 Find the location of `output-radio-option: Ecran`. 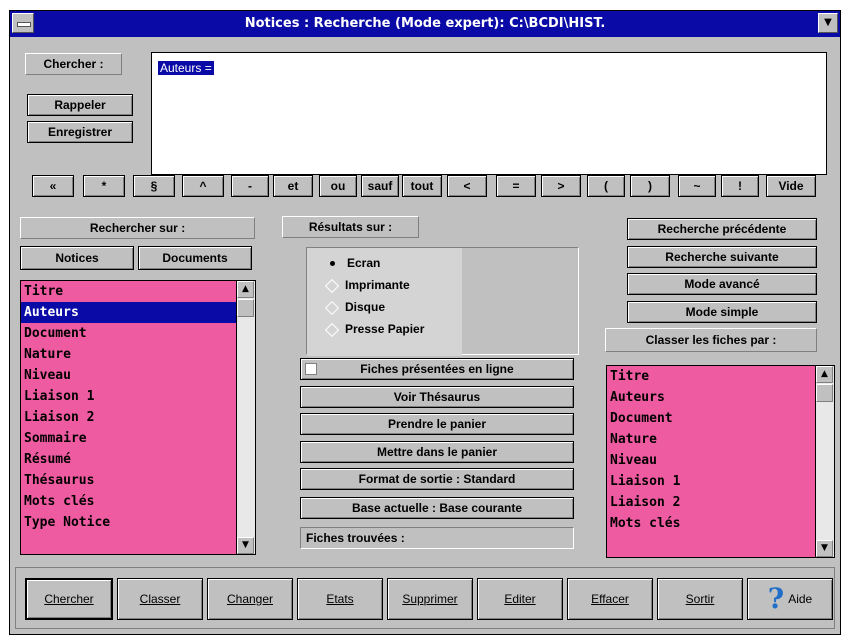

output-radio-option: Ecran is located at coordinates (353, 263).